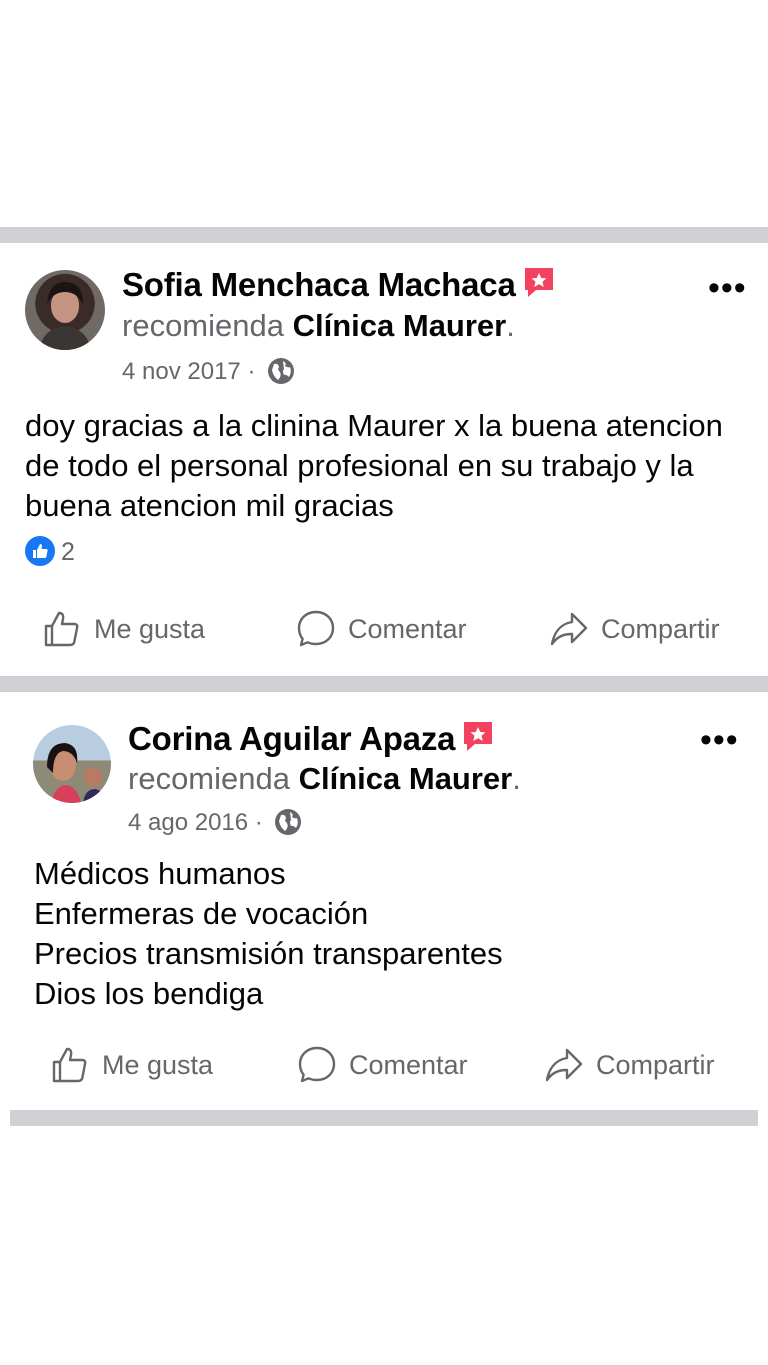 The image size is (768, 1365). I want to click on post-meta: 4 nov 2017 ·, so click(209, 371).